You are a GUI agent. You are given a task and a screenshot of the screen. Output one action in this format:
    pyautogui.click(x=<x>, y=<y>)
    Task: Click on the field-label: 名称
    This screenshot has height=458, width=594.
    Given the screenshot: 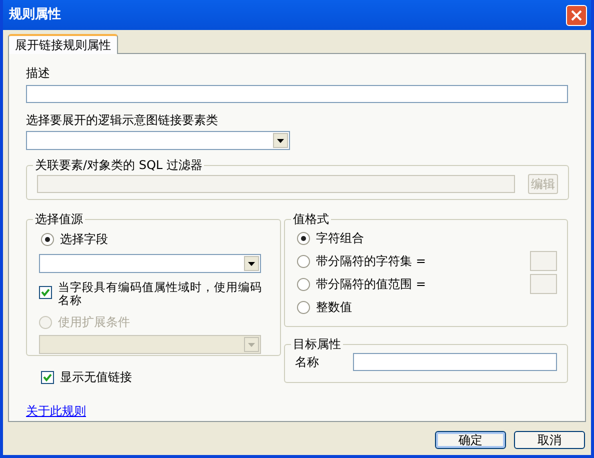 What is the action you would take?
    pyautogui.click(x=307, y=362)
    